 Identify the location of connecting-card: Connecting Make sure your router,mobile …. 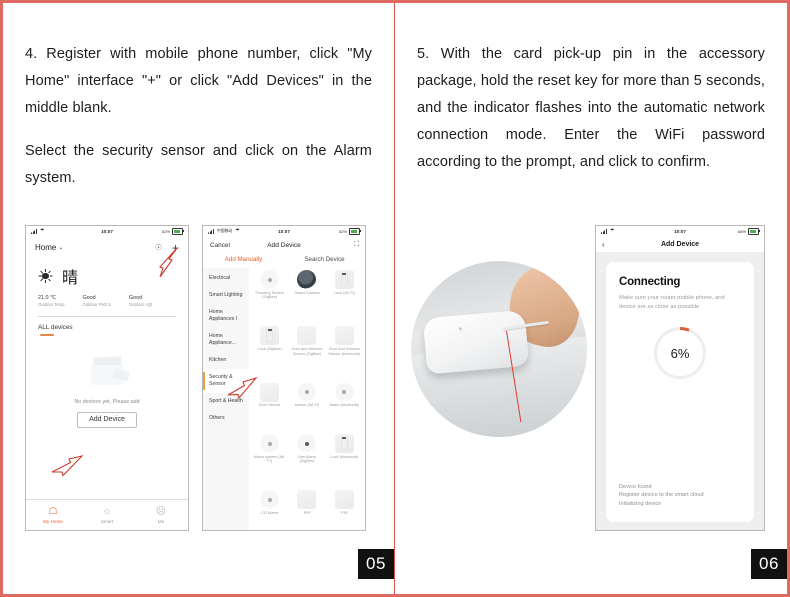
(680, 392).